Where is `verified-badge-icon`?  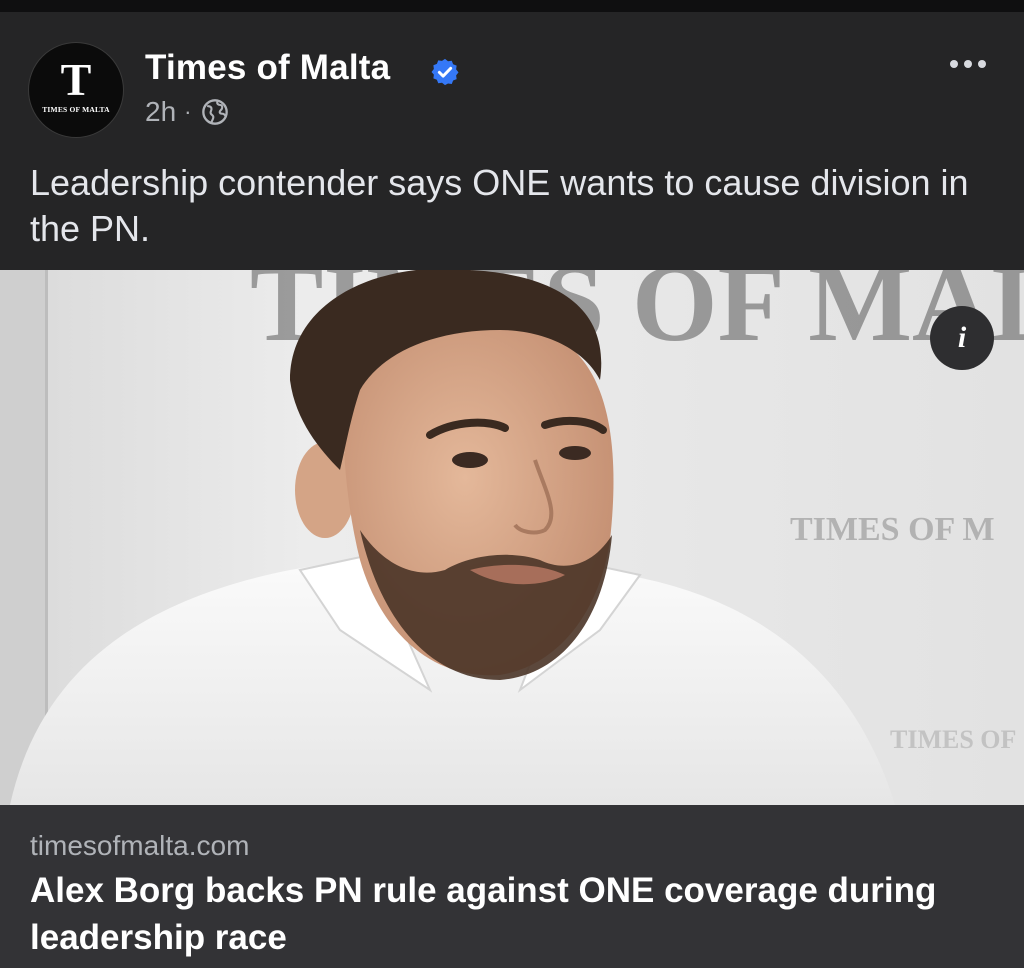
verified-badge-icon is located at coordinates (445, 72).